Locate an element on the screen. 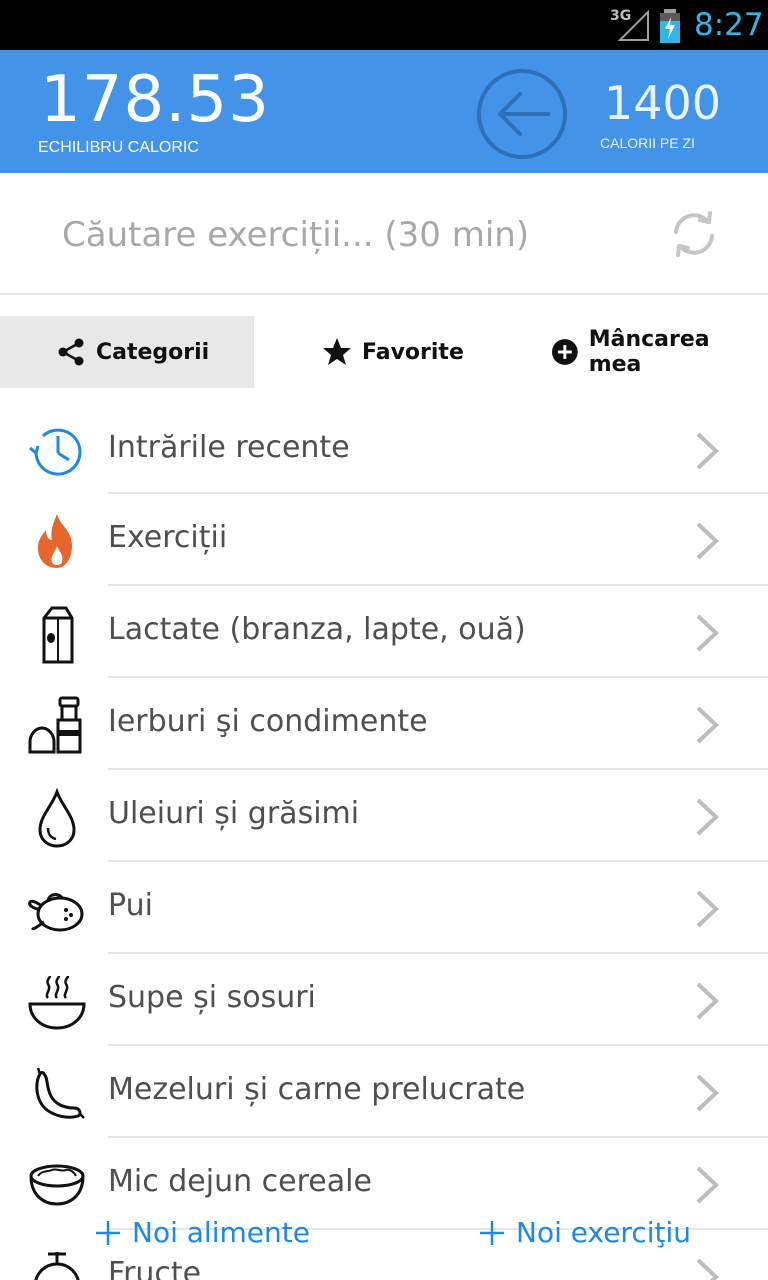  clock: 8:27 is located at coordinates (729, 25).